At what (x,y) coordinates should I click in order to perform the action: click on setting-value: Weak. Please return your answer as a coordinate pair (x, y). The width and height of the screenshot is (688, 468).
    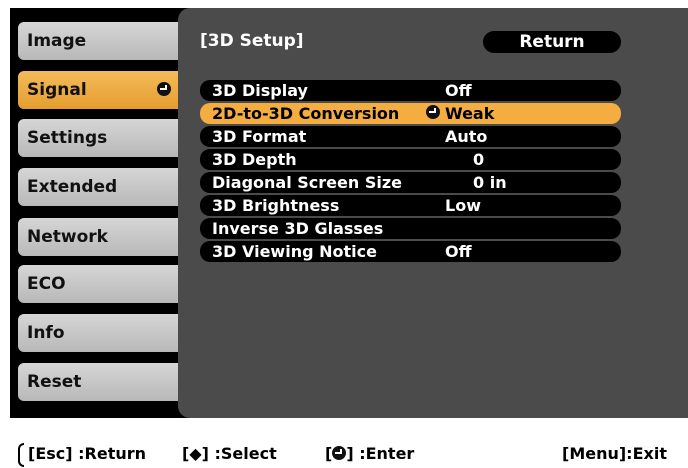
    Looking at the image, I should click on (470, 113).